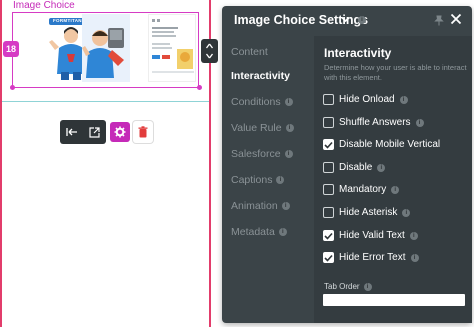 The image size is (474, 327). I want to click on close-icon, so click(456, 19).